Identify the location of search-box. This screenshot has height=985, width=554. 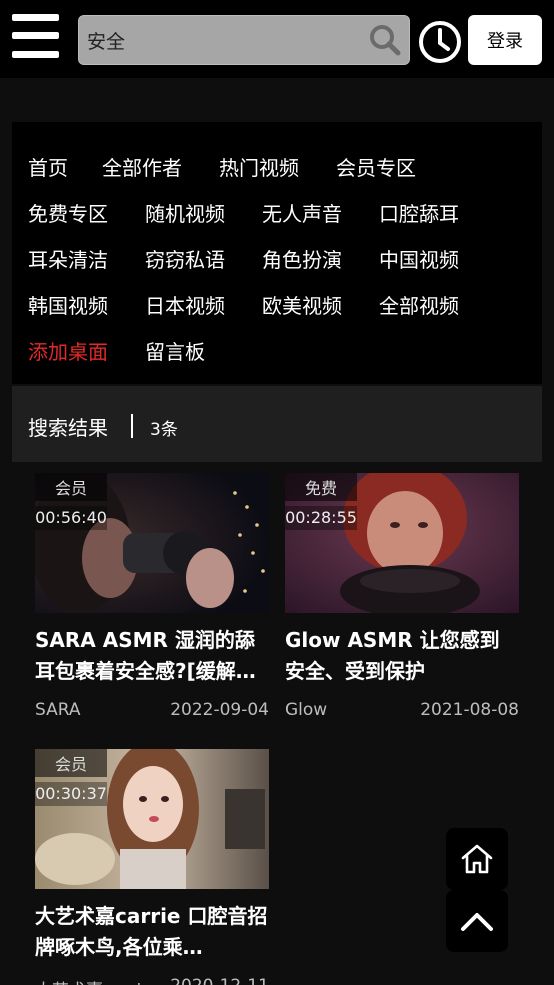
(244, 40).